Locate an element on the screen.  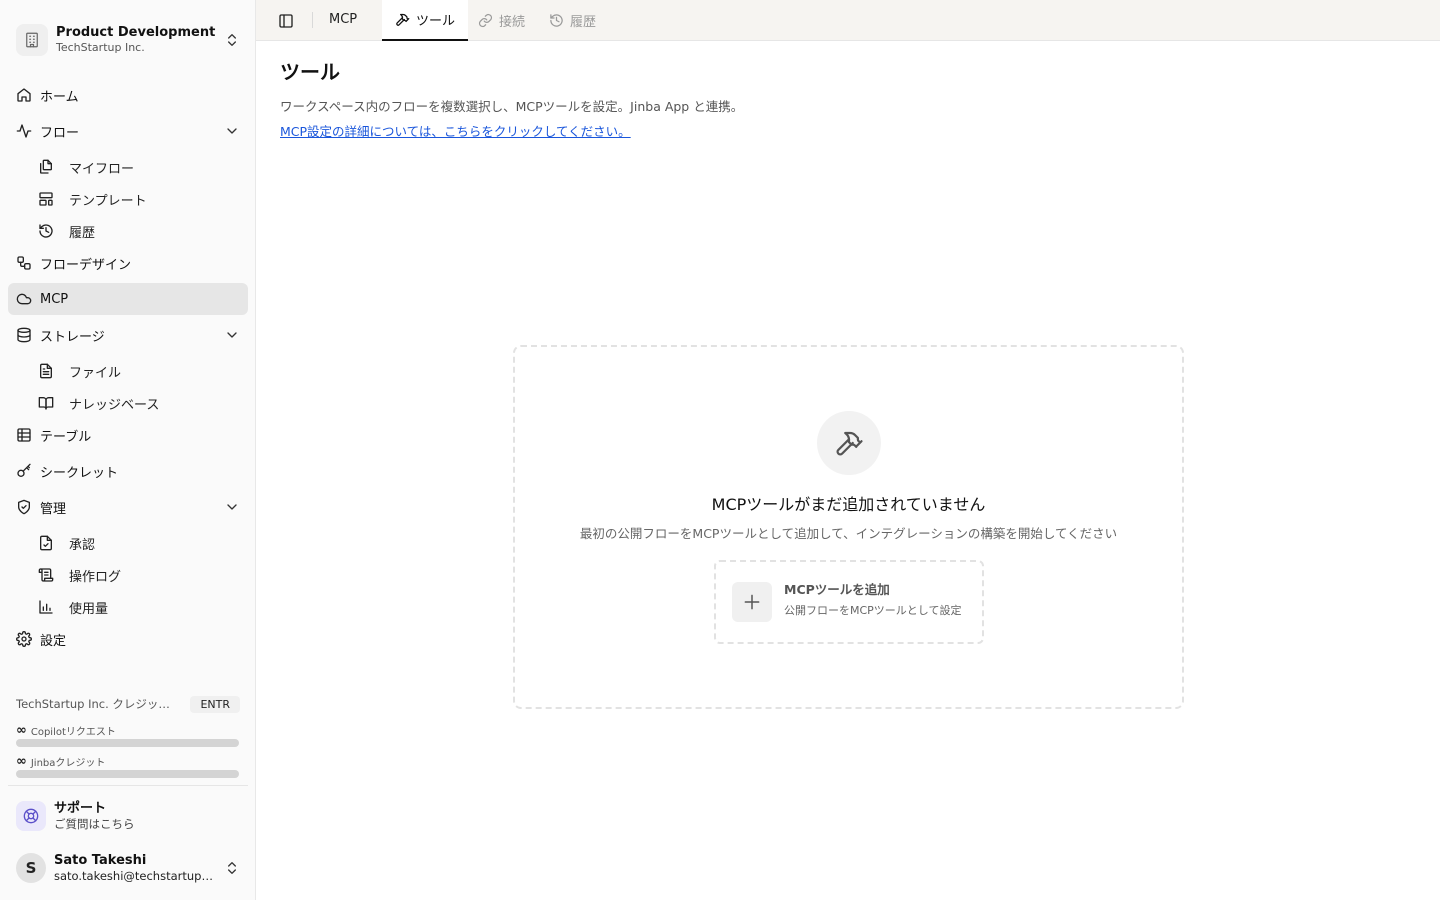
page-section: MCP is located at coordinates (343, 19).